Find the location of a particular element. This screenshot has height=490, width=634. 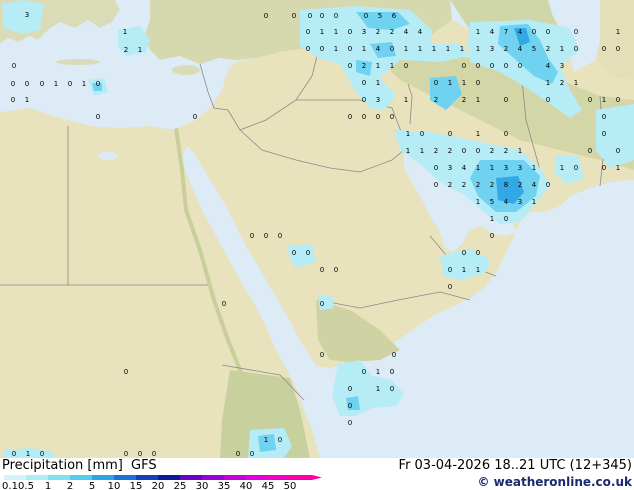

precip-value-128: 1 is located at coordinates (618, 168).